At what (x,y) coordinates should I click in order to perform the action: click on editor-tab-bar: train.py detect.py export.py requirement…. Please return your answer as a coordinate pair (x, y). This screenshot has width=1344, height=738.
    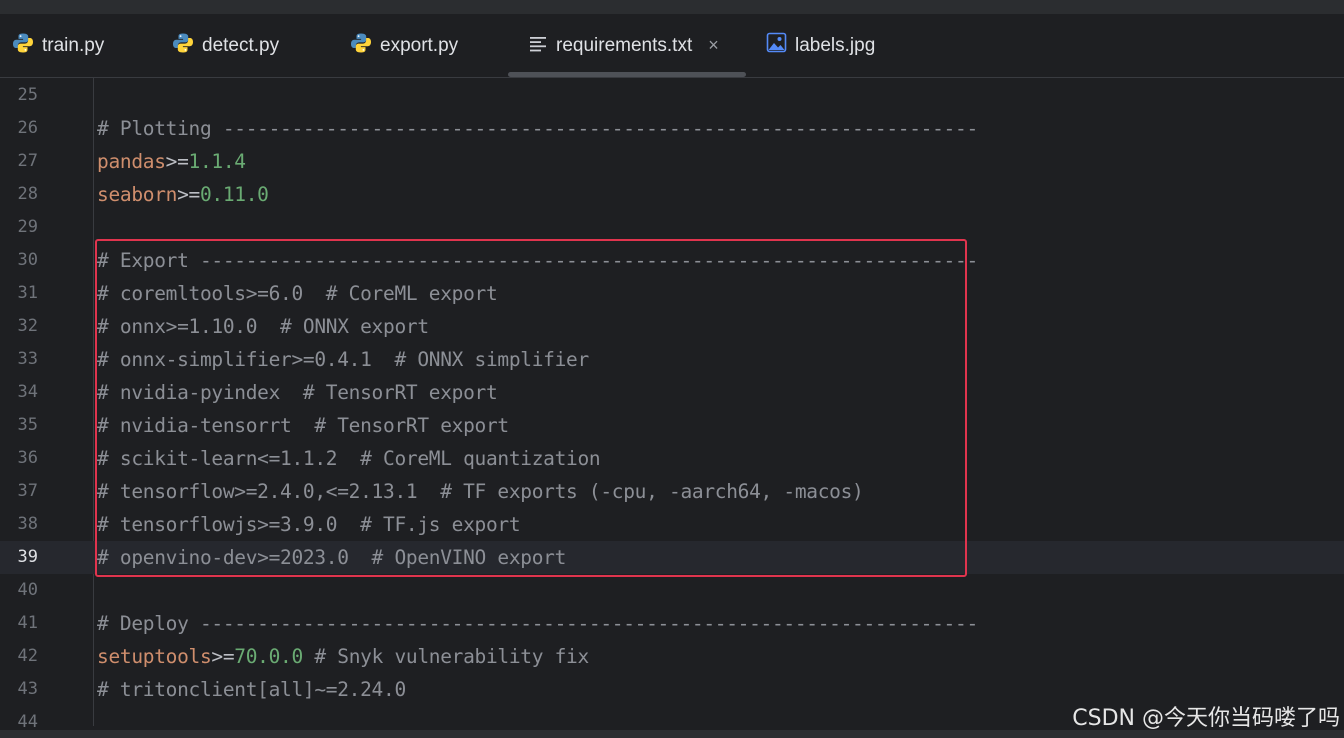
    Looking at the image, I should click on (672, 46).